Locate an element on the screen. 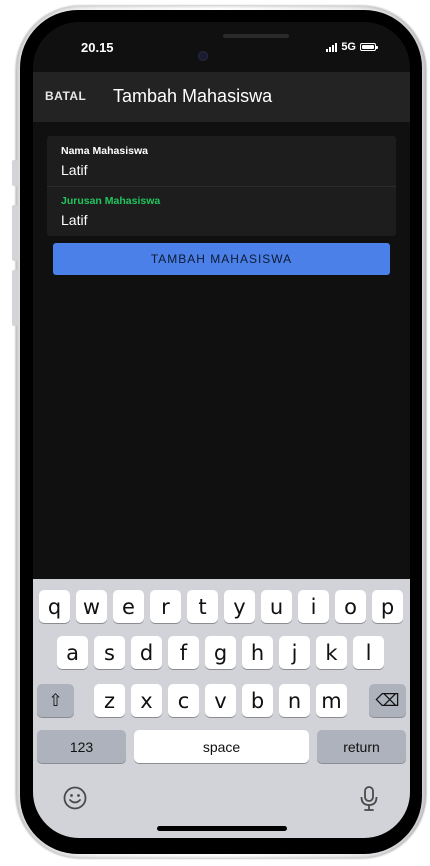  numbers-key: 123 is located at coordinates (81, 746).